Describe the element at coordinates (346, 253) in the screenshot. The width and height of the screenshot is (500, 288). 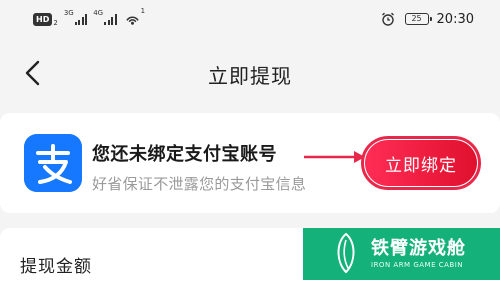
I see `leaf-logo-icon` at that location.